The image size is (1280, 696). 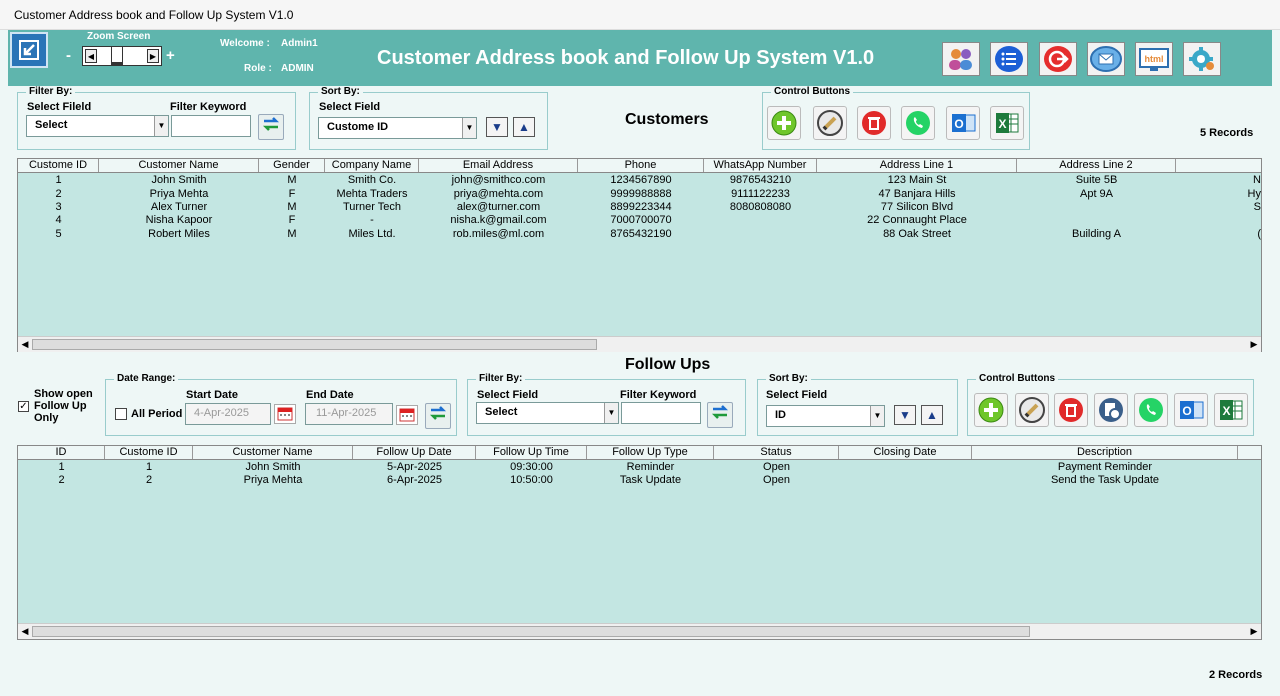 I want to click on followup-filter-keyword-input, so click(x=661, y=413).